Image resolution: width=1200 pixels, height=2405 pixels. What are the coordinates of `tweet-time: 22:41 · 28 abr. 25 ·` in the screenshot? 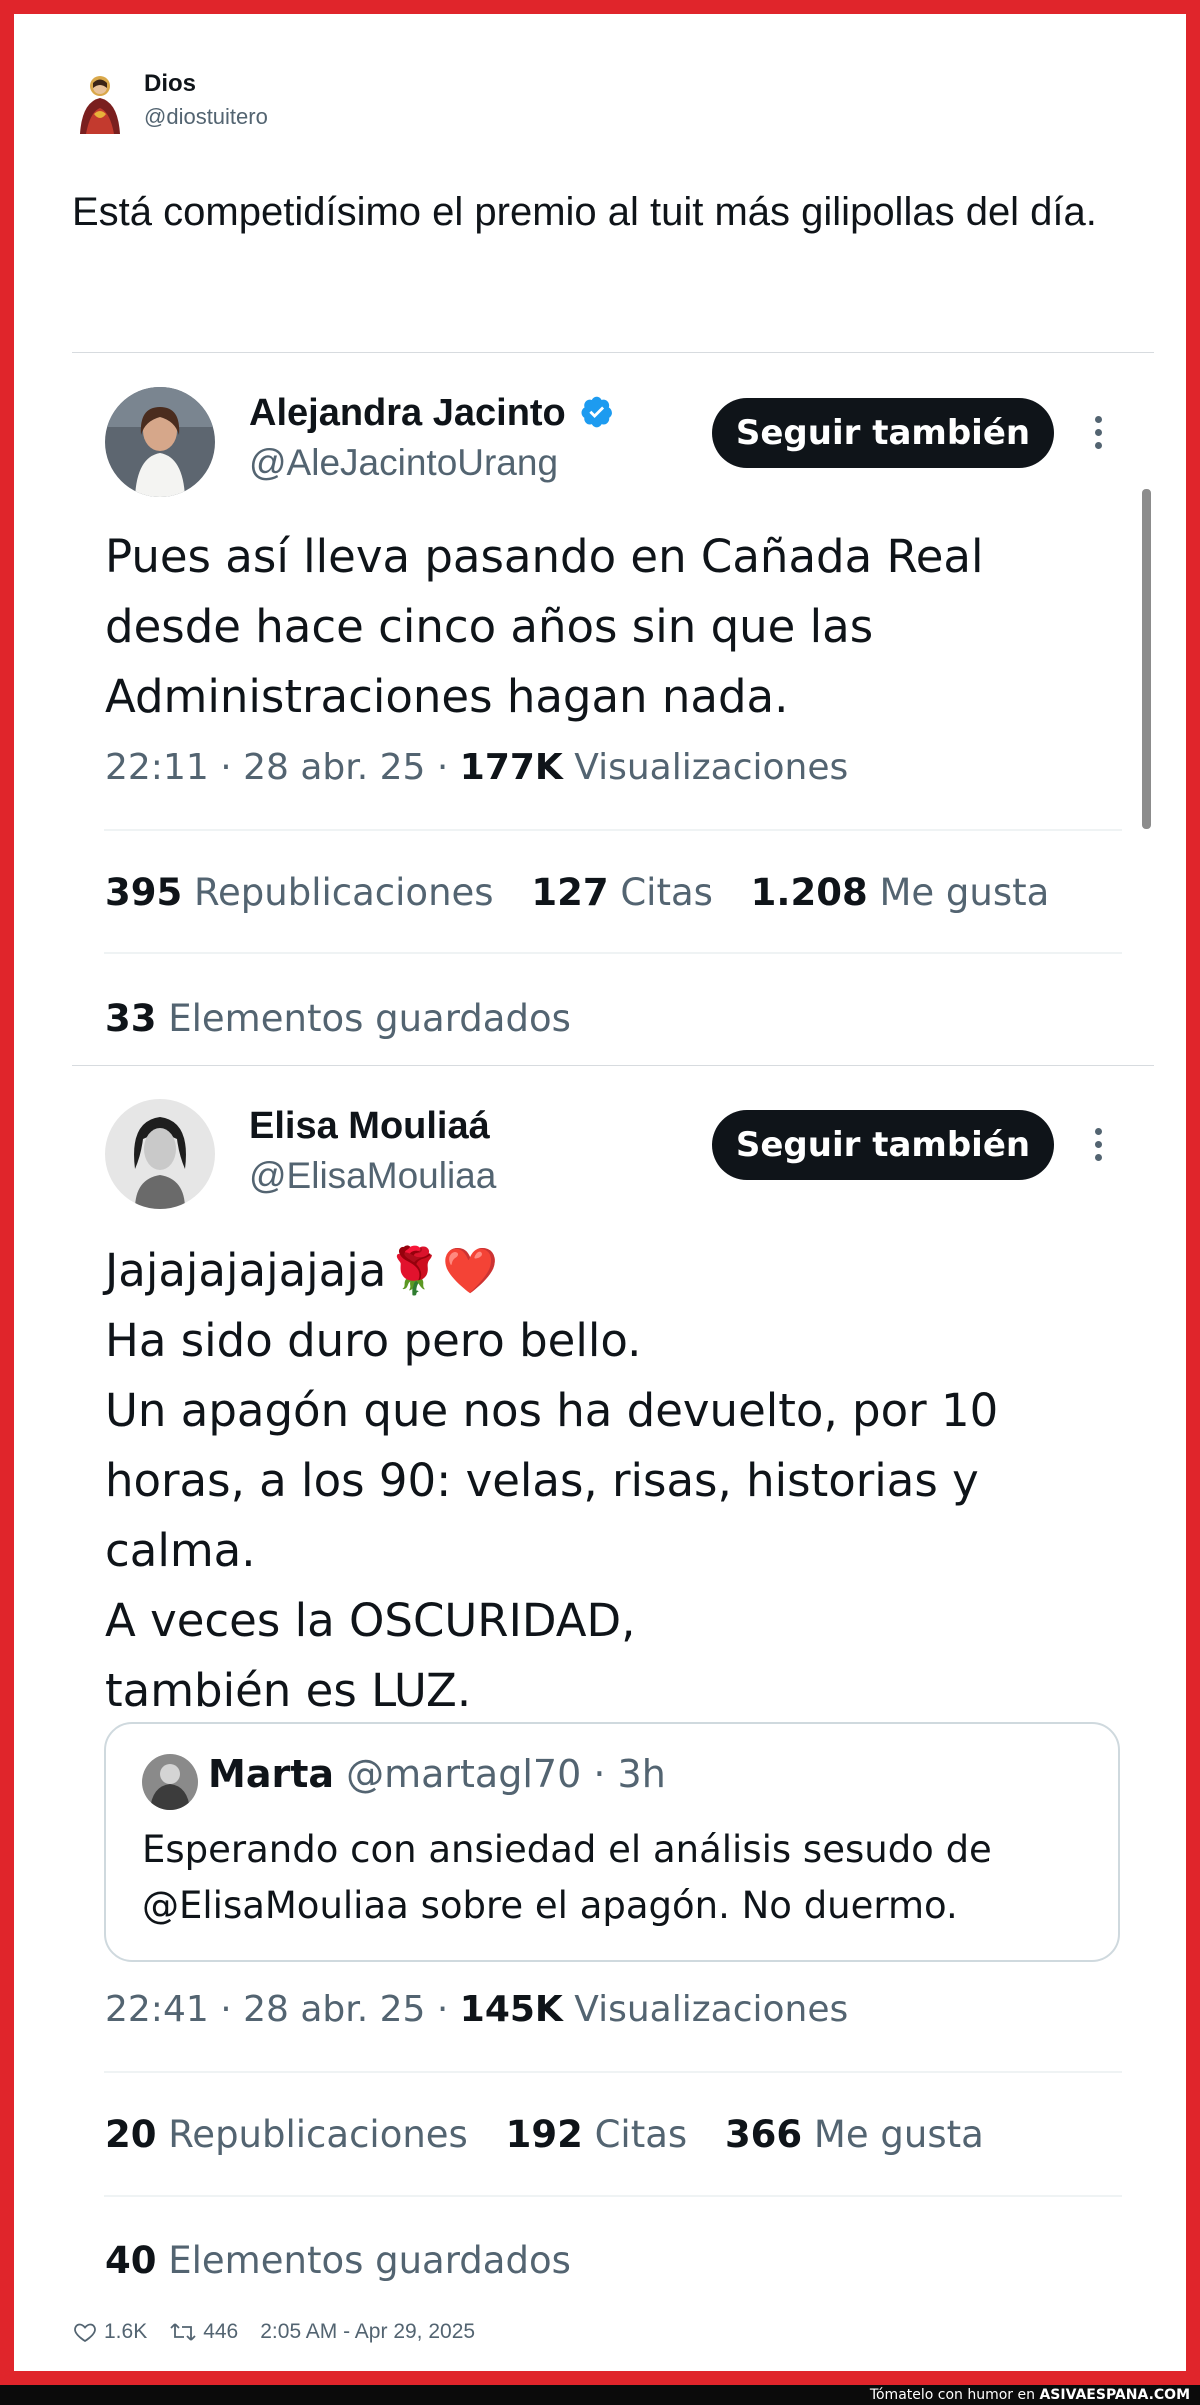 It's located at (282, 2009).